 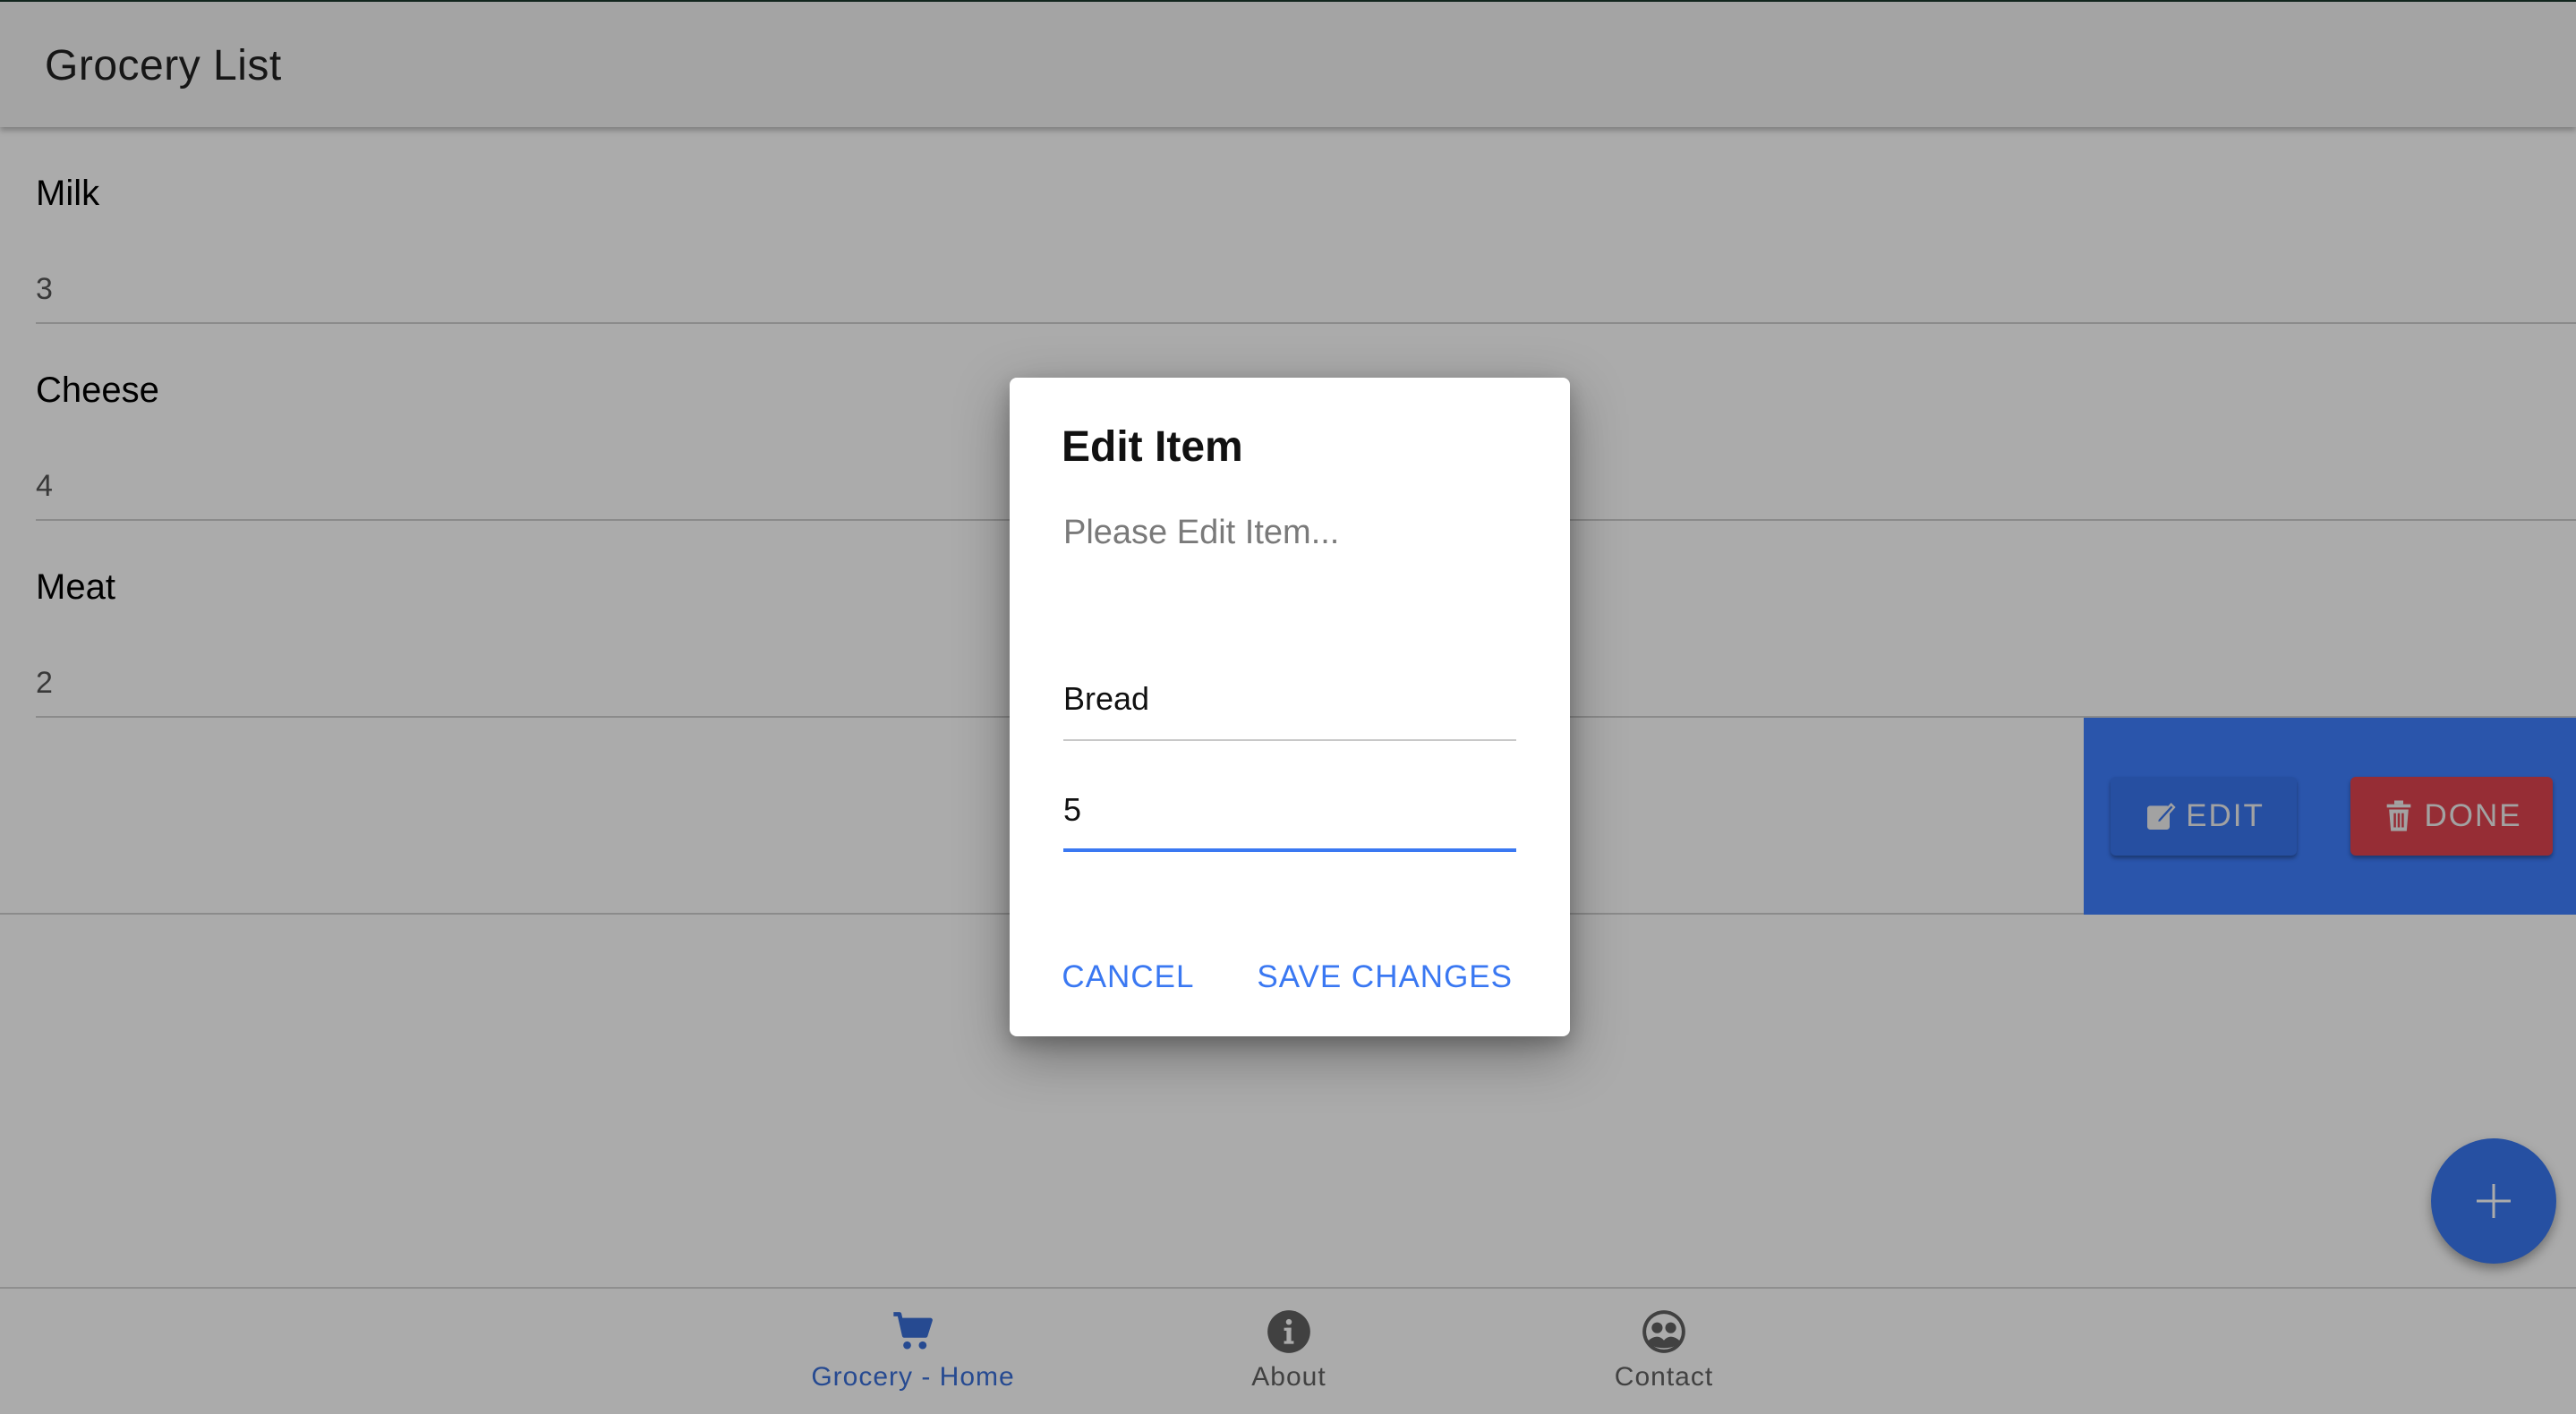 I want to click on dialog-actions: CANCEL SAVE CHANGES, so click(x=1287, y=977).